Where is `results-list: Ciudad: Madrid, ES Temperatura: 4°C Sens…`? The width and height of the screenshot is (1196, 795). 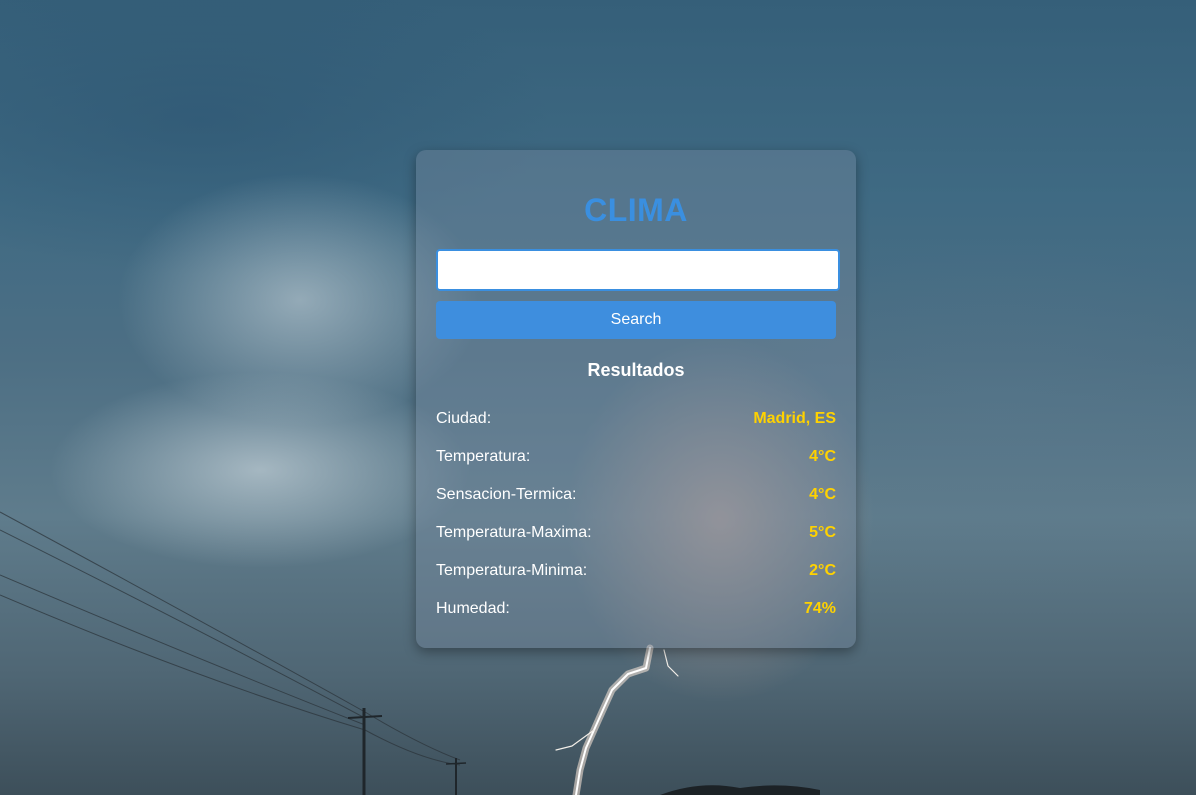
results-list: Ciudad: Madrid, ES Temperatura: 4°C Sens… is located at coordinates (636, 514).